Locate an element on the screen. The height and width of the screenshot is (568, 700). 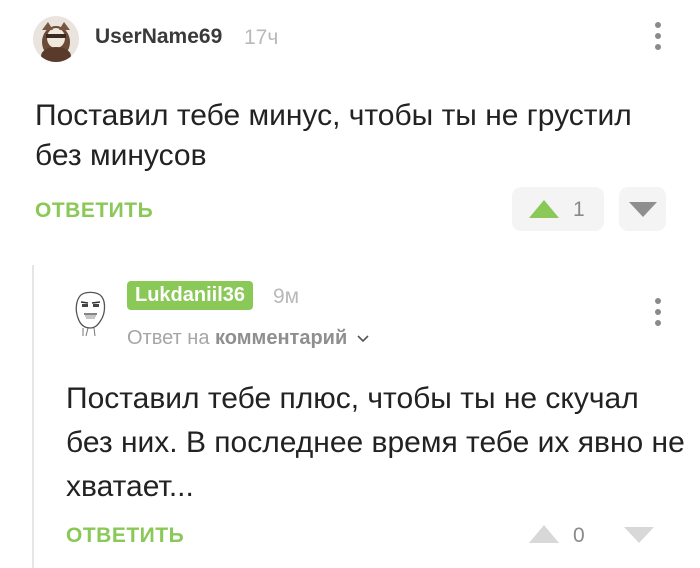
reply-username-badge: Lukdaniil36 is located at coordinates (190, 295).